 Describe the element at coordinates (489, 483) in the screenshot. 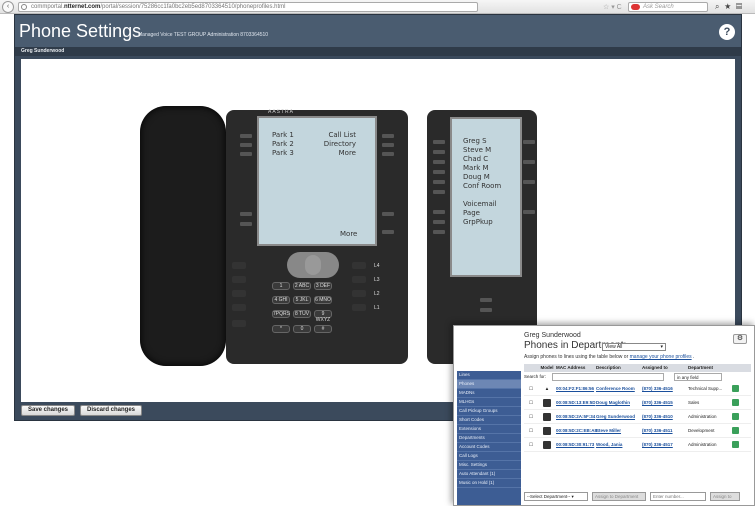

I see `sidebar-item-music-on-hold: Music on Hold (1)` at that location.